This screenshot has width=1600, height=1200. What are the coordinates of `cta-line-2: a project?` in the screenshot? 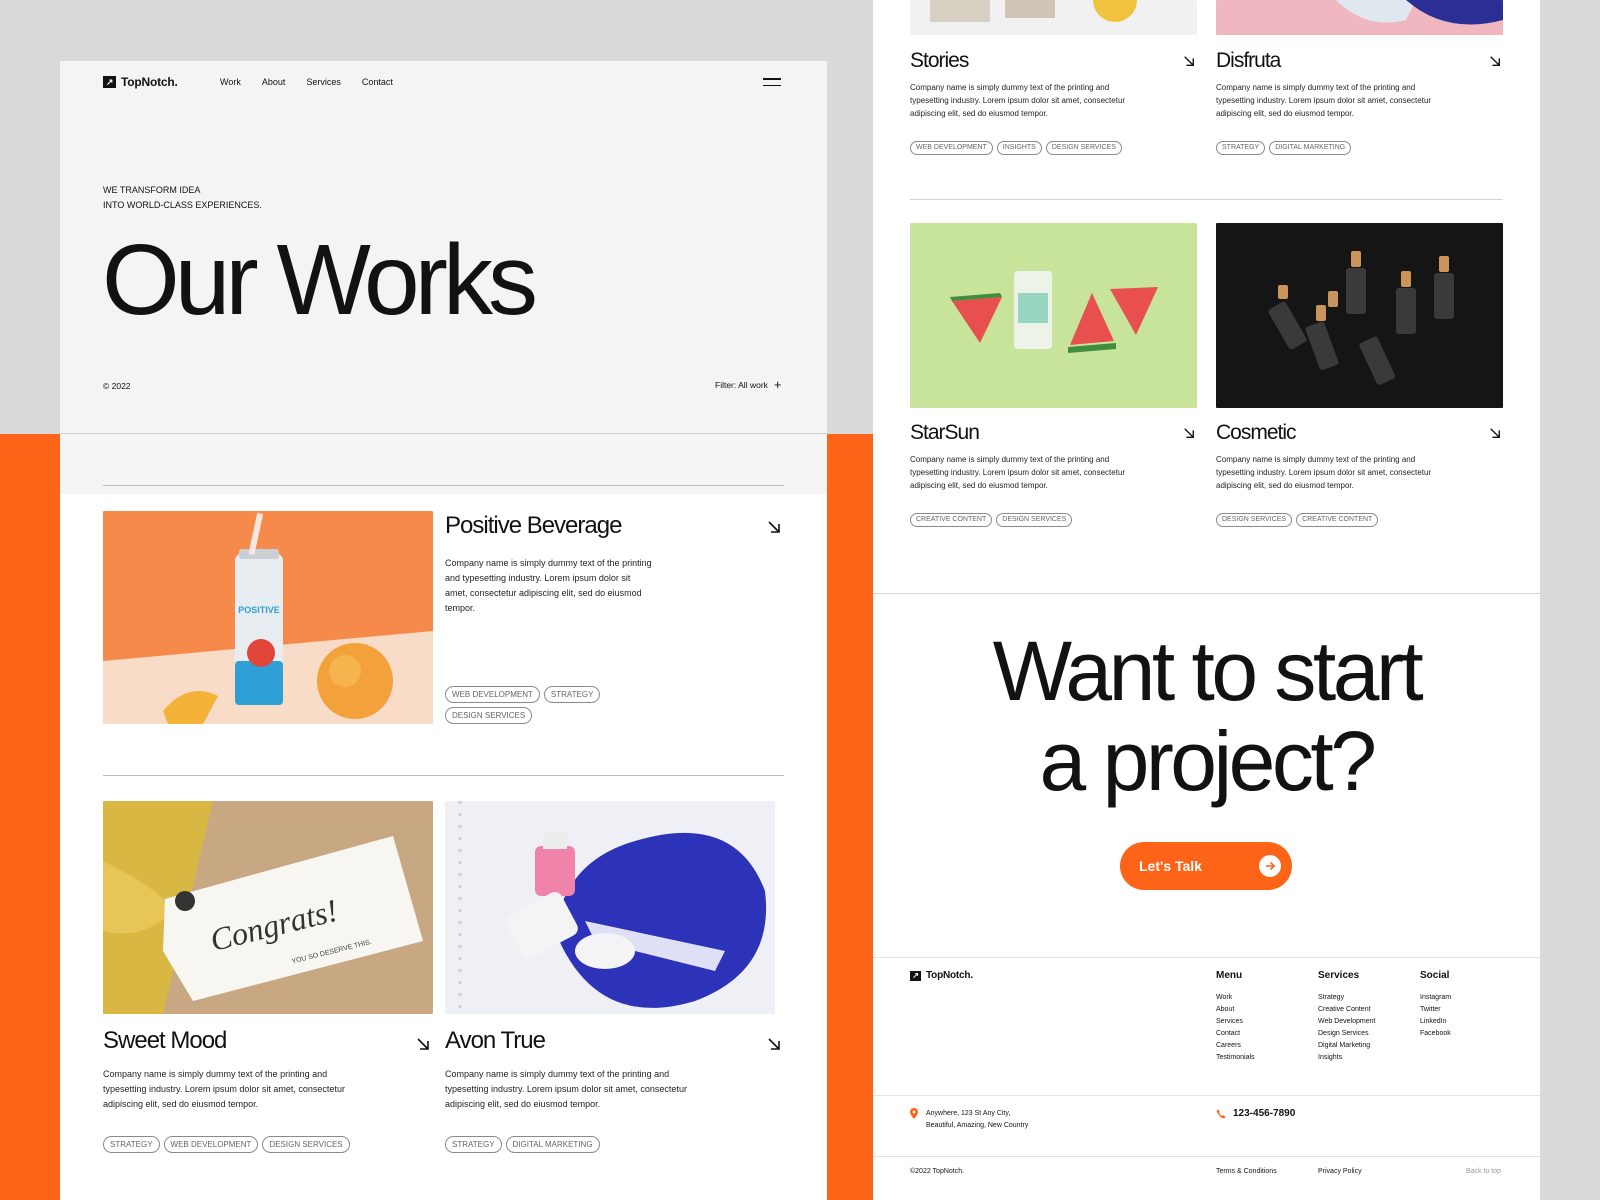 It's located at (1208, 761).